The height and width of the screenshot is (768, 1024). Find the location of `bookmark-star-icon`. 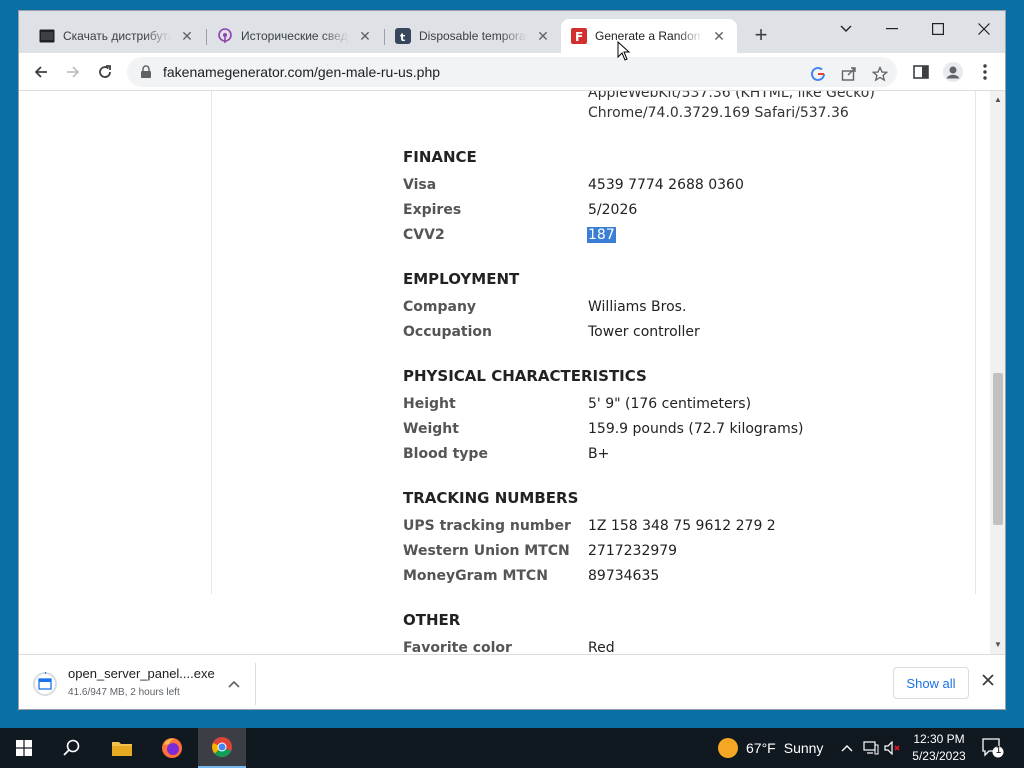

bookmark-star-icon is located at coordinates (880, 74).